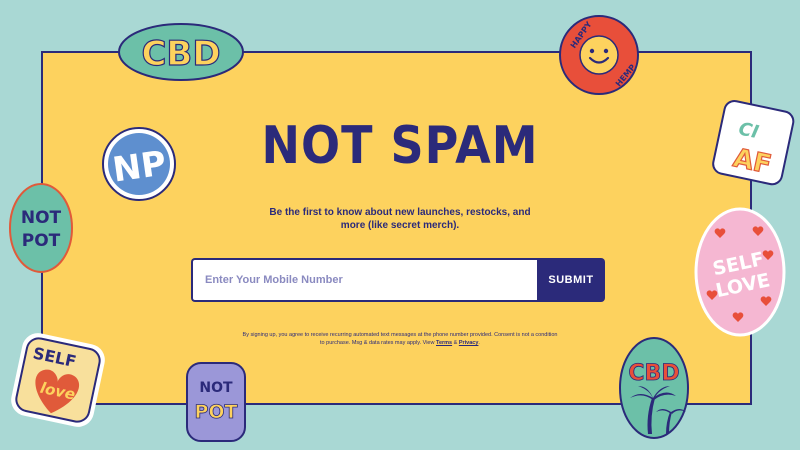 The width and height of the screenshot is (800, 450). I want to click on legal-joiner: &, so click(455, 343).